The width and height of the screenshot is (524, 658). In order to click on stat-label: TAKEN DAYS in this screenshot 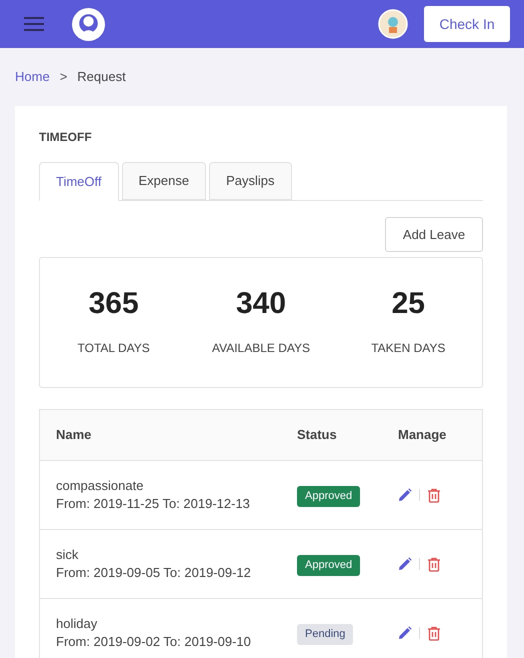, I will do `click(408, 348)`.